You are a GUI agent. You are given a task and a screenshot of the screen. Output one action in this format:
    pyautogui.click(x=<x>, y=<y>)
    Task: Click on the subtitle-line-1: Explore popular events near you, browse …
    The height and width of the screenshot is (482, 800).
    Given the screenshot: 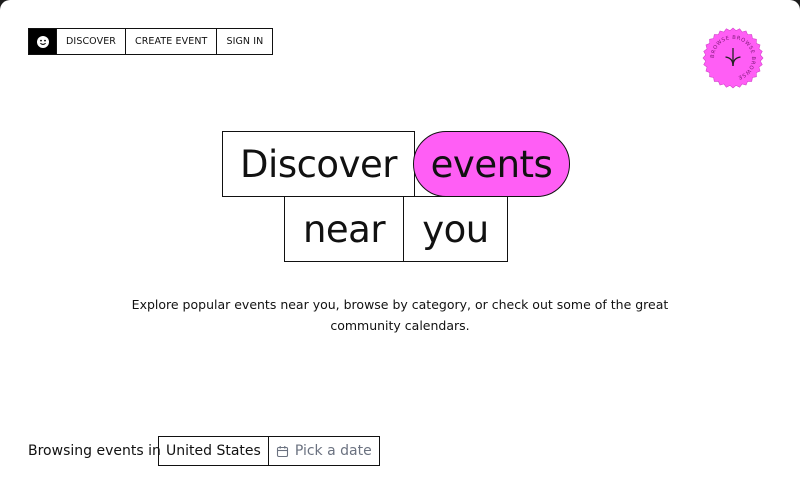 What is the action you would take?
    pyautogui.click(x=400, y=304)
    